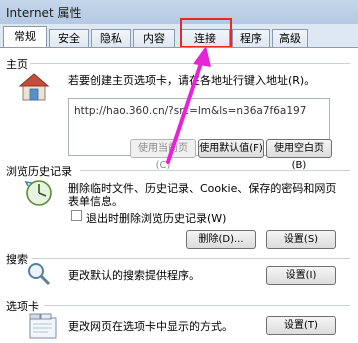  What do you see at coordinates (179, 36) in the screenshot?
I see `tab-strip: 常规 安全 隐私 内容 连接 程序 高级` at bounding box center [179, 36].